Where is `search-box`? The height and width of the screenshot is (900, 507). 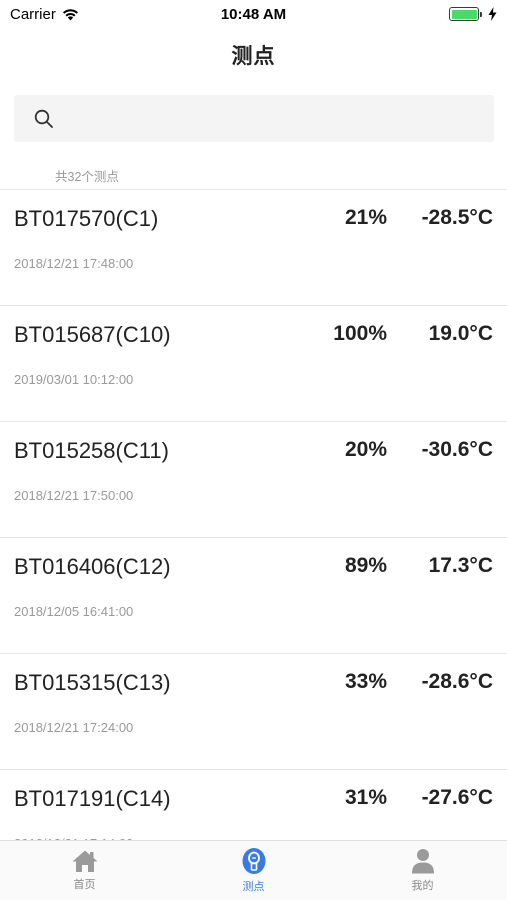
search-box is located at coordinates (254, 118).